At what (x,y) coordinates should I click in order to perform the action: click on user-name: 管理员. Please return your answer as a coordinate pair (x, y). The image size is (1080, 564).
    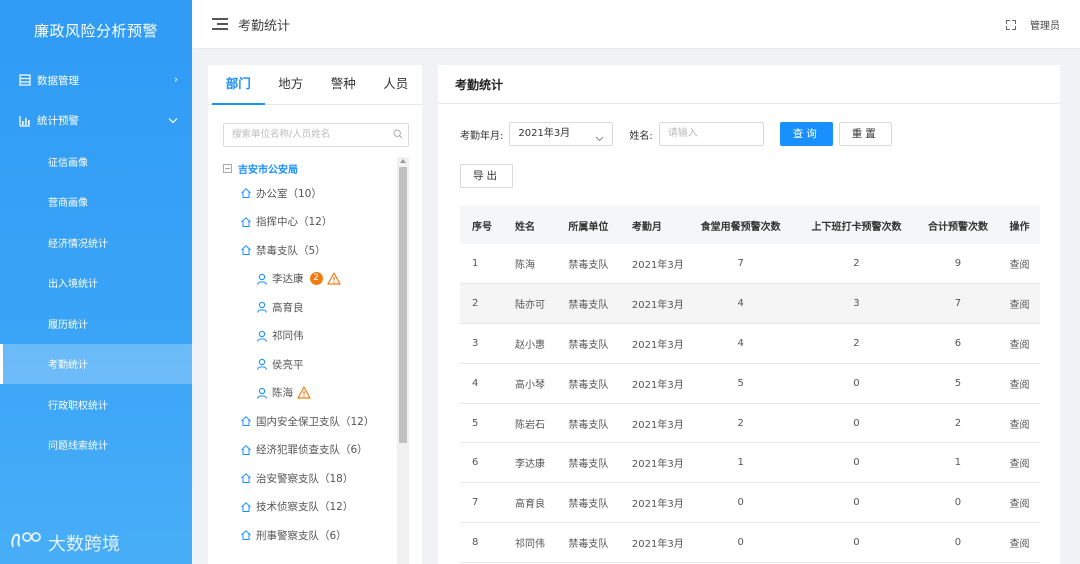
    Looking at the image, I should click on (1045, 24).